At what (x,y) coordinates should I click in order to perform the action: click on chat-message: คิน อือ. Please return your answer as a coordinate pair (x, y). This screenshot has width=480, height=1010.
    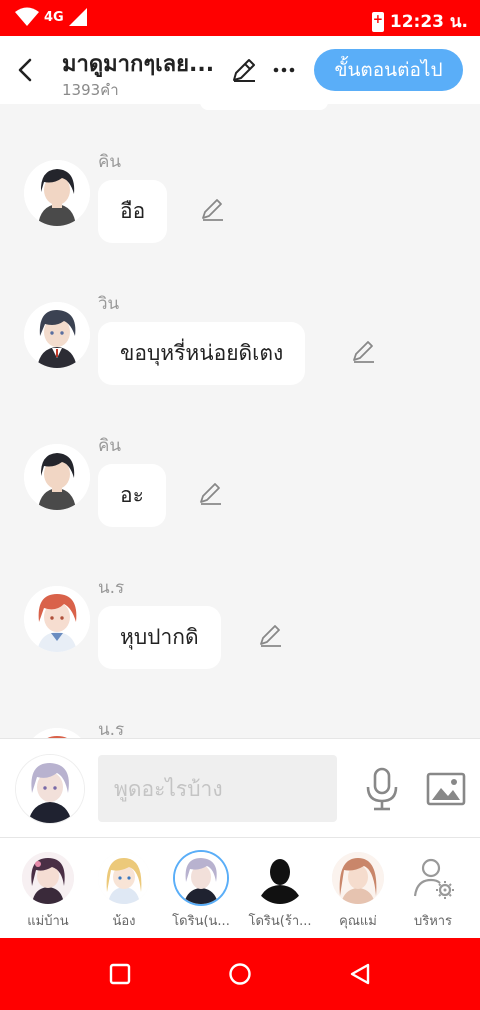
    Looking at the image, I should click on (240, 208).